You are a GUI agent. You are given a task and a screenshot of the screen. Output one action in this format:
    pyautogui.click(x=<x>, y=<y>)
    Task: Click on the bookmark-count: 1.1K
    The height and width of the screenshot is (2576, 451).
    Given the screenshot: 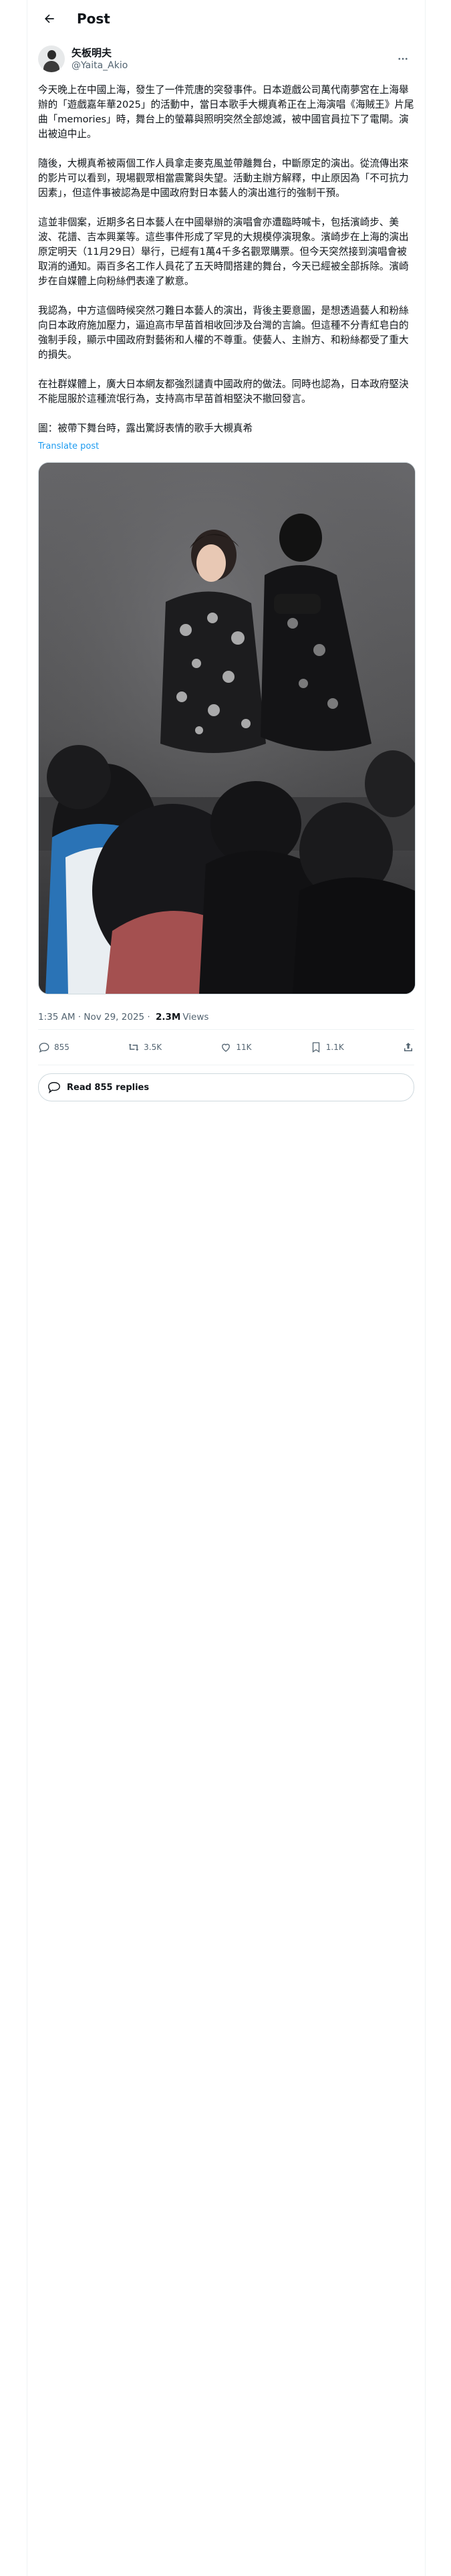 What is the action you would take?
    pyautogui.click(x=334, y=1047)
    